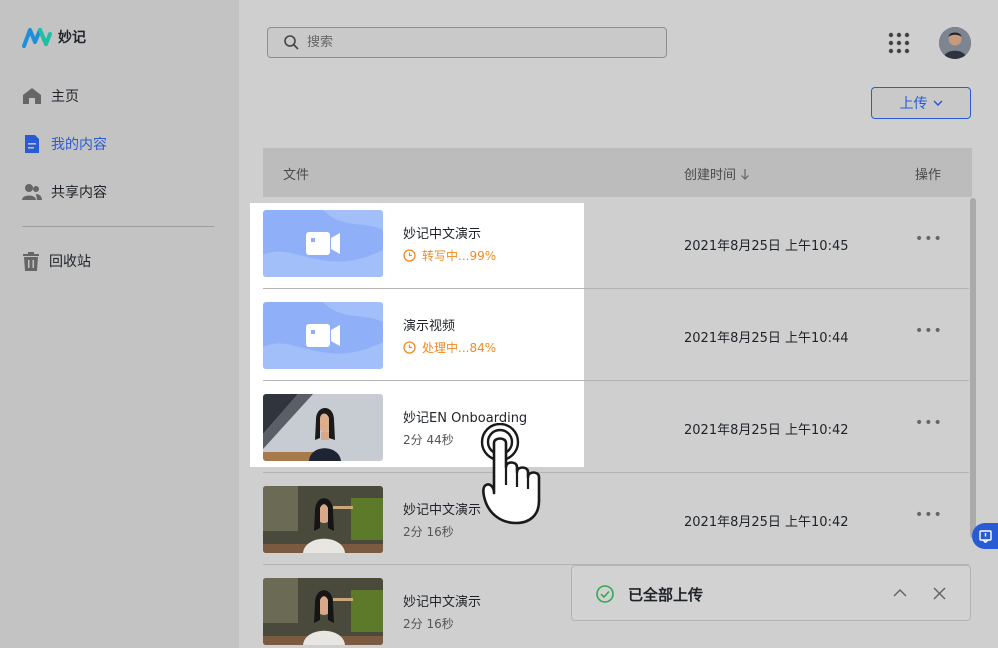  What do you see at coordinates (666, 595) in the screenshot?
I see `toast-message: 已全部上传` at bounding box center [666, 595].